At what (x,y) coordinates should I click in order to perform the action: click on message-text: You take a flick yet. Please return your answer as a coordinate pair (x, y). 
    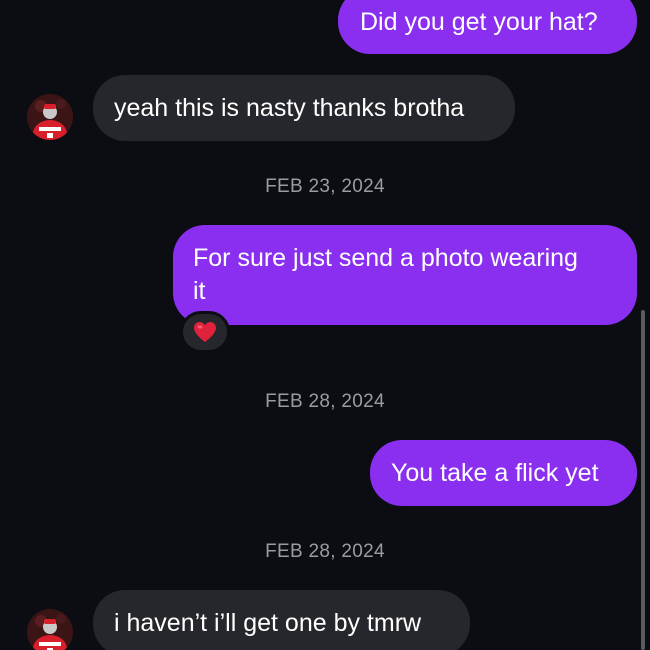
    Looking at the image, I should click on (495, 473).